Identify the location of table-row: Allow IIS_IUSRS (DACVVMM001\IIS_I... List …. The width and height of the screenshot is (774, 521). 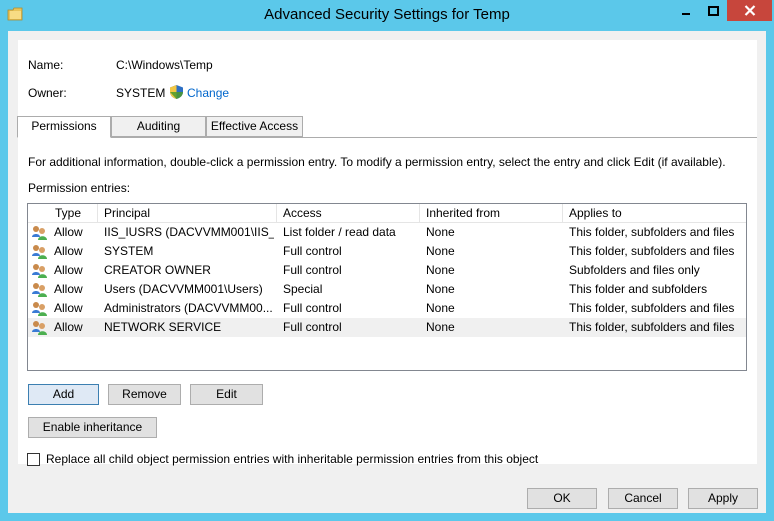
(387, 232).